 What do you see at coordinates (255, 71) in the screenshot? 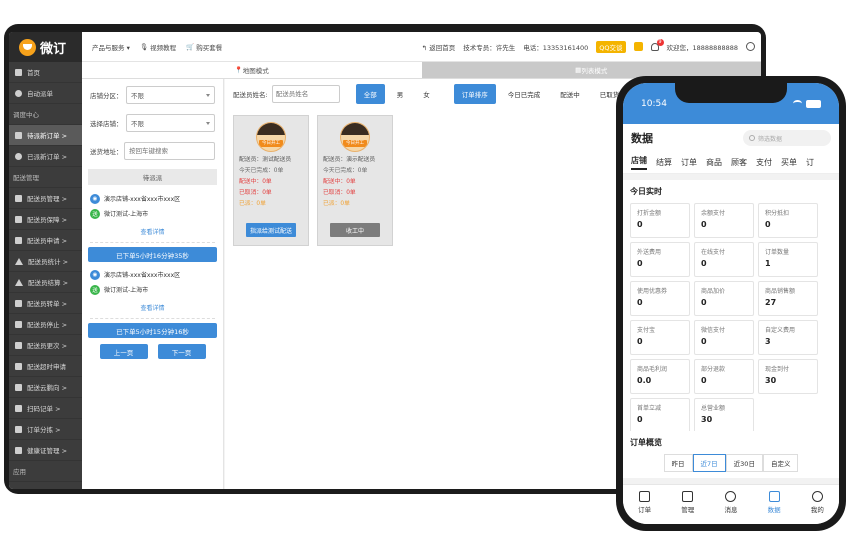
I see `tab-map-label: 地图模式` at bounding box center [255, 71].